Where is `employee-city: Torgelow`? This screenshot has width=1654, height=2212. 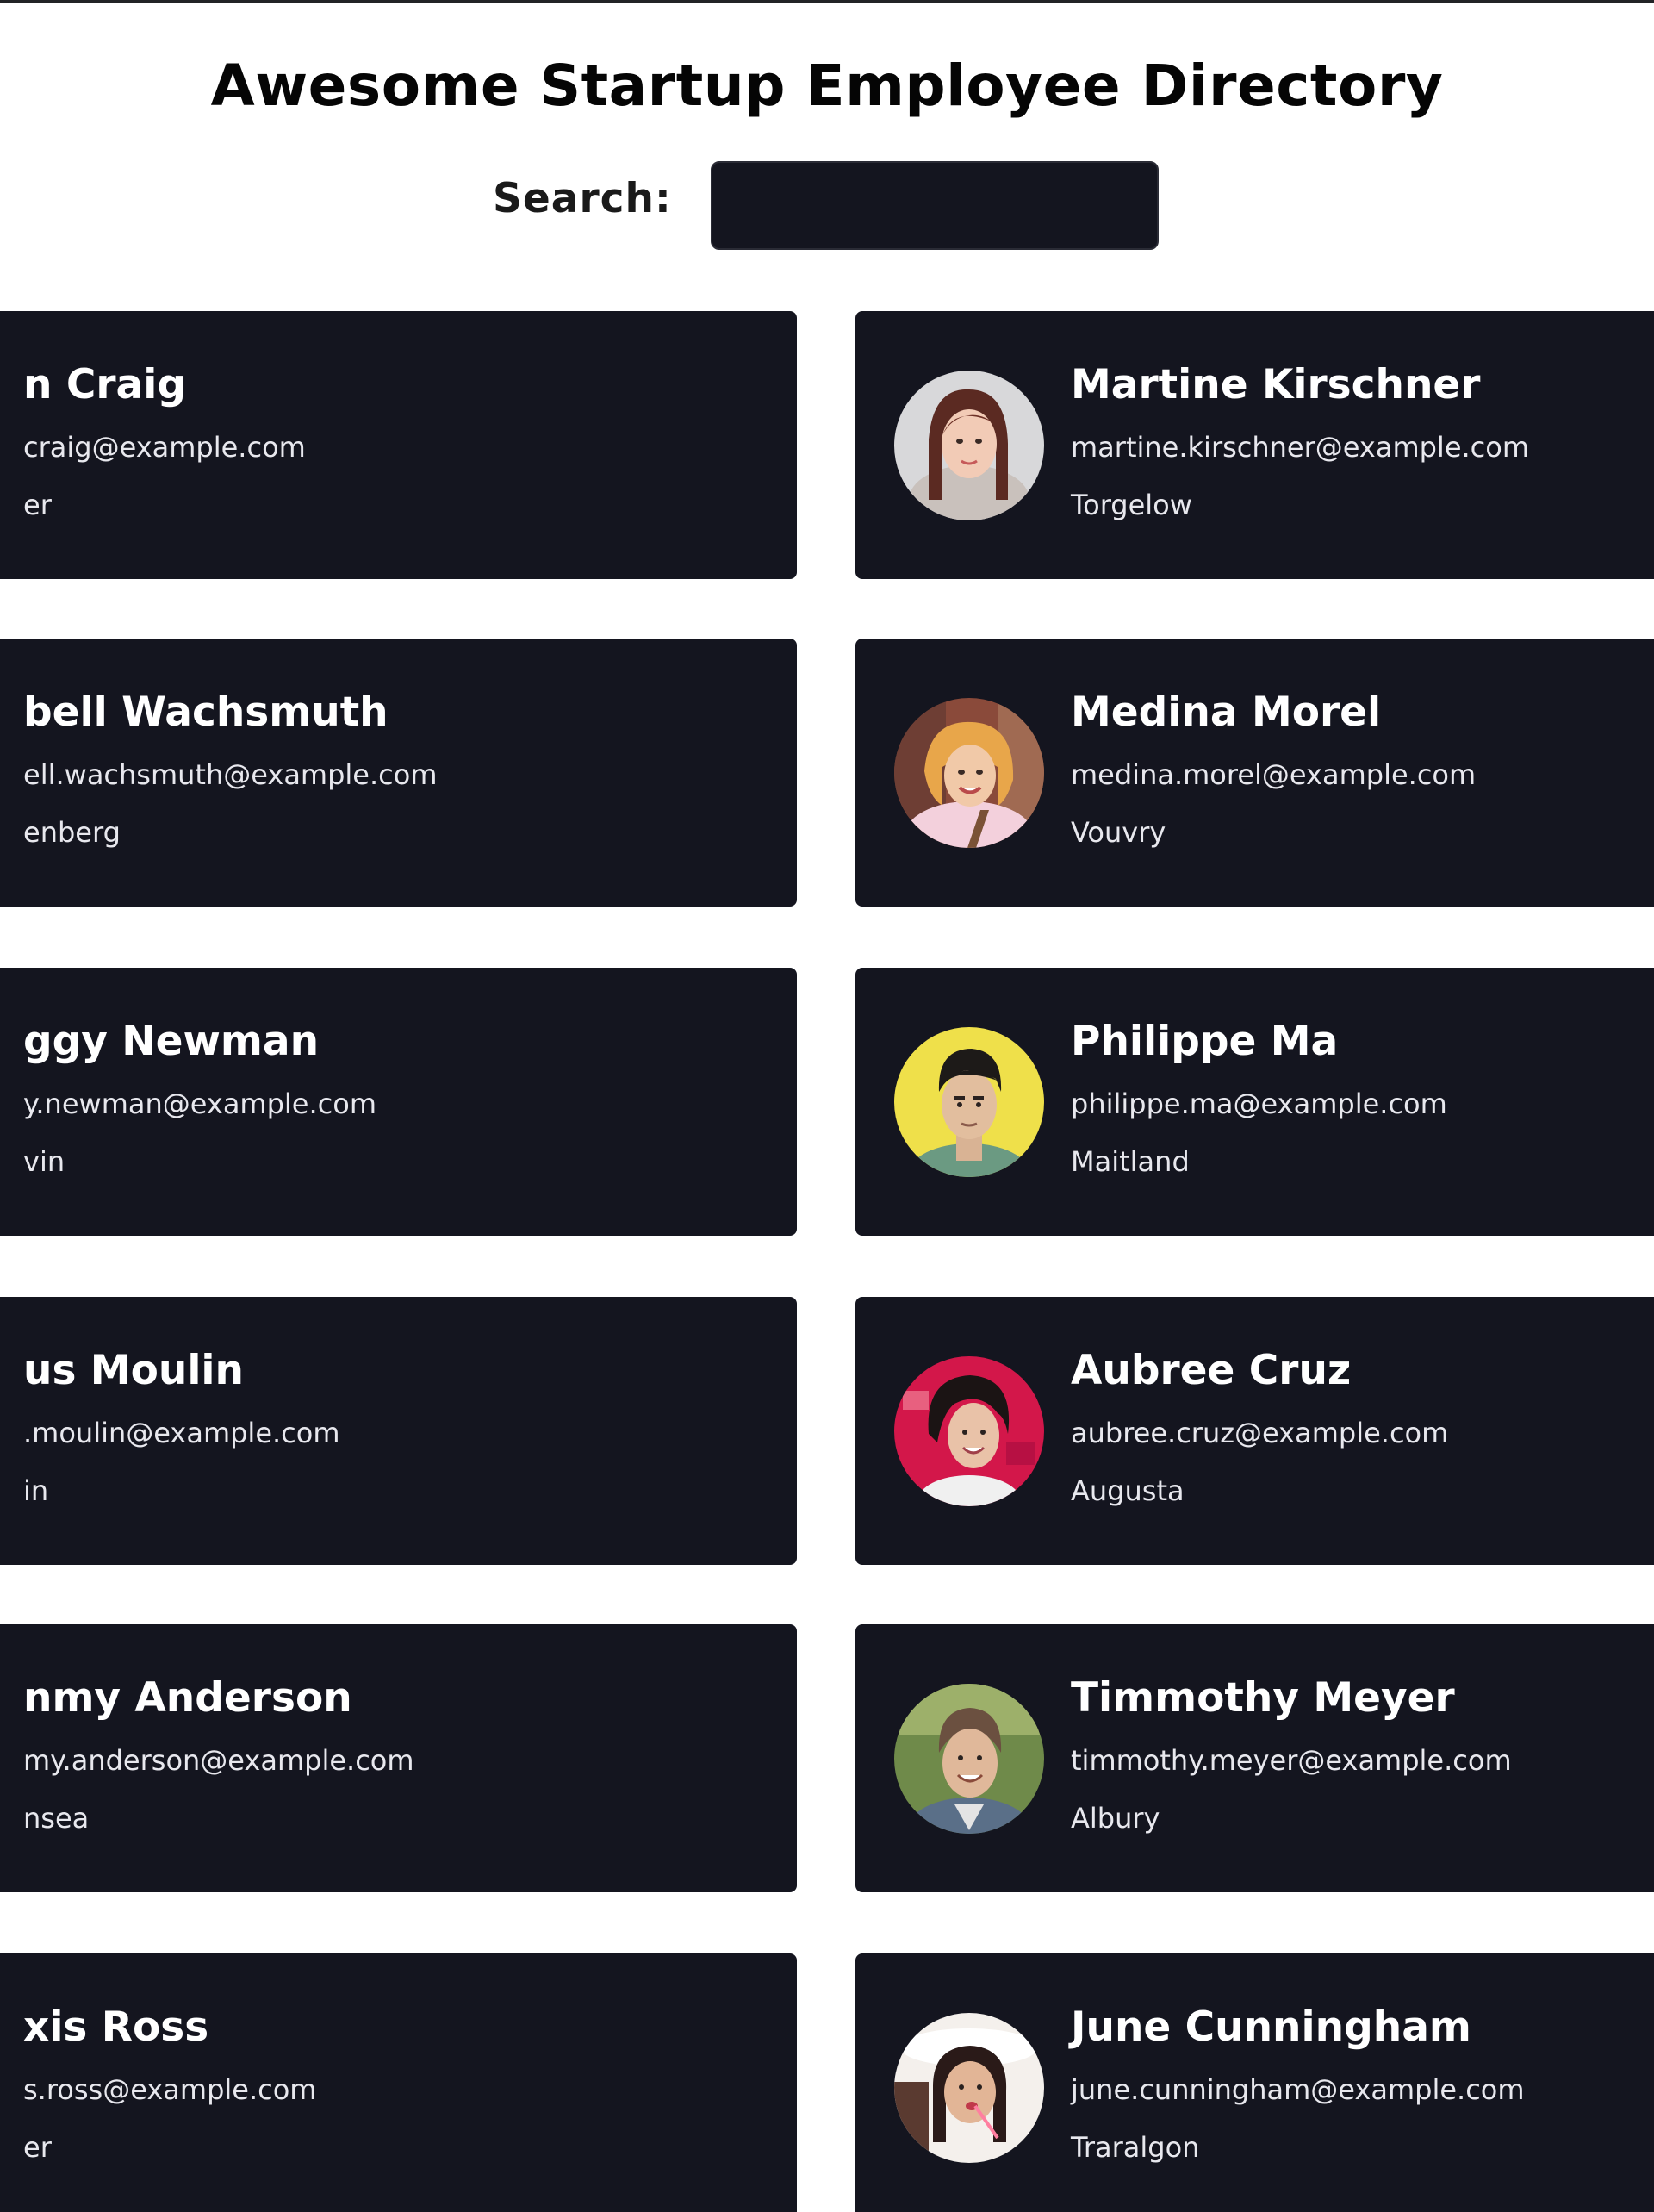
employee-city: Torgelow is located at coordinates (1131, 505).